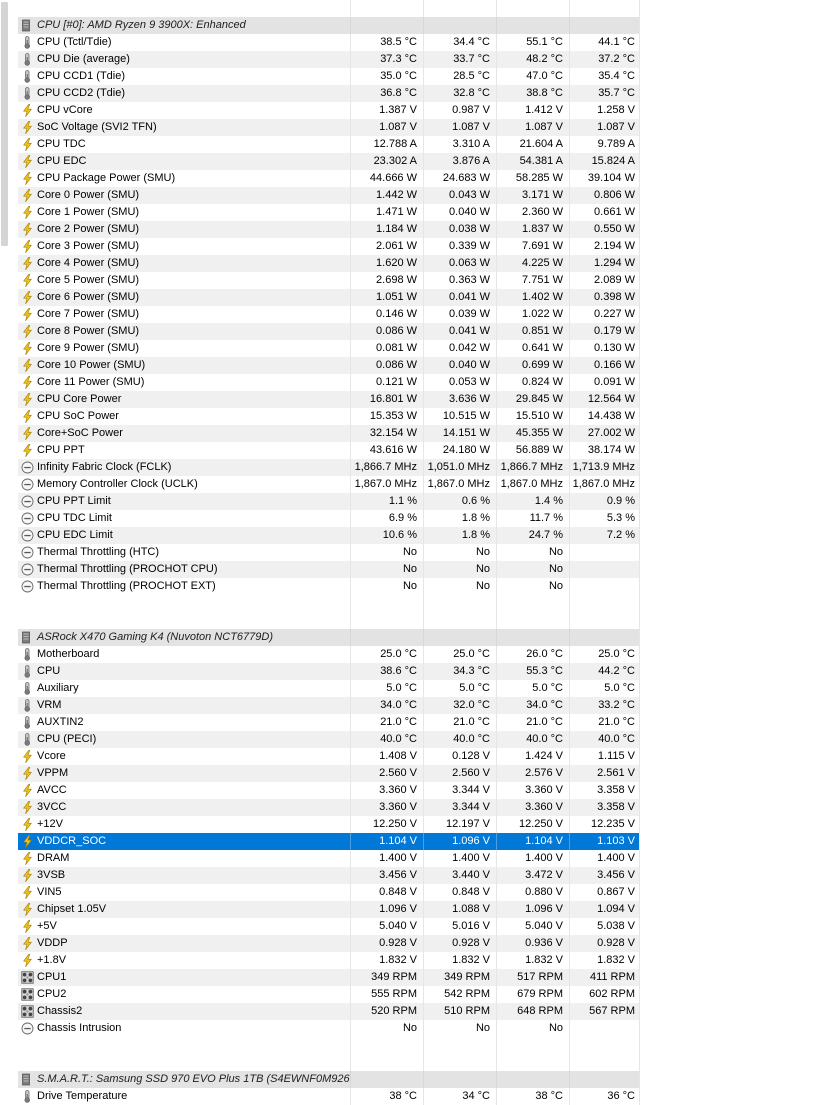 This screenshot has height=1105, width=820. Describe the element at coordinates (329, 535) in the screenshot. I see `sensor-row-cpu-edc-limit: CPU EDC Limit 10.6 % 1.8 % 24.7 % 7.2 %` at that location.